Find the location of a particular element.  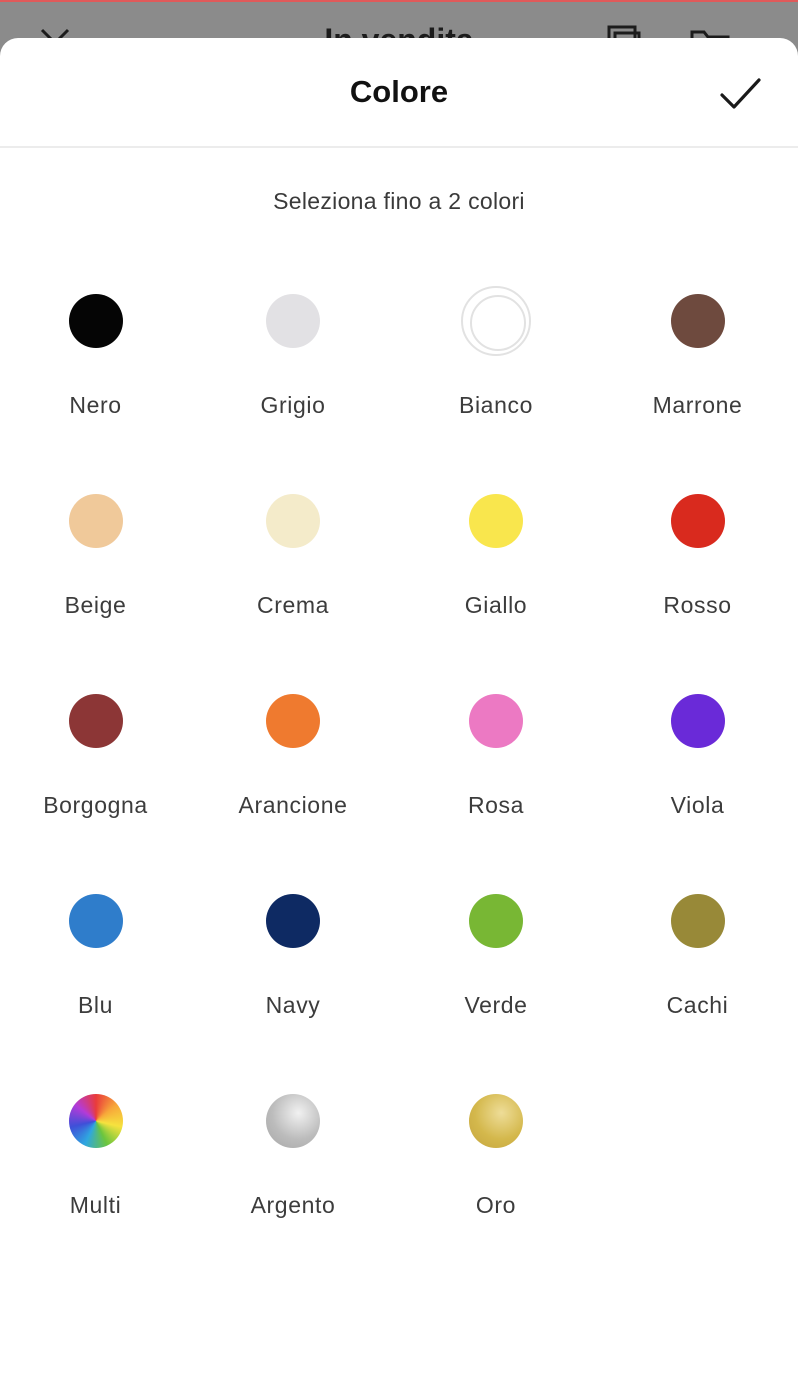

color-label: Borgogna is located at coordinates (95, 805).